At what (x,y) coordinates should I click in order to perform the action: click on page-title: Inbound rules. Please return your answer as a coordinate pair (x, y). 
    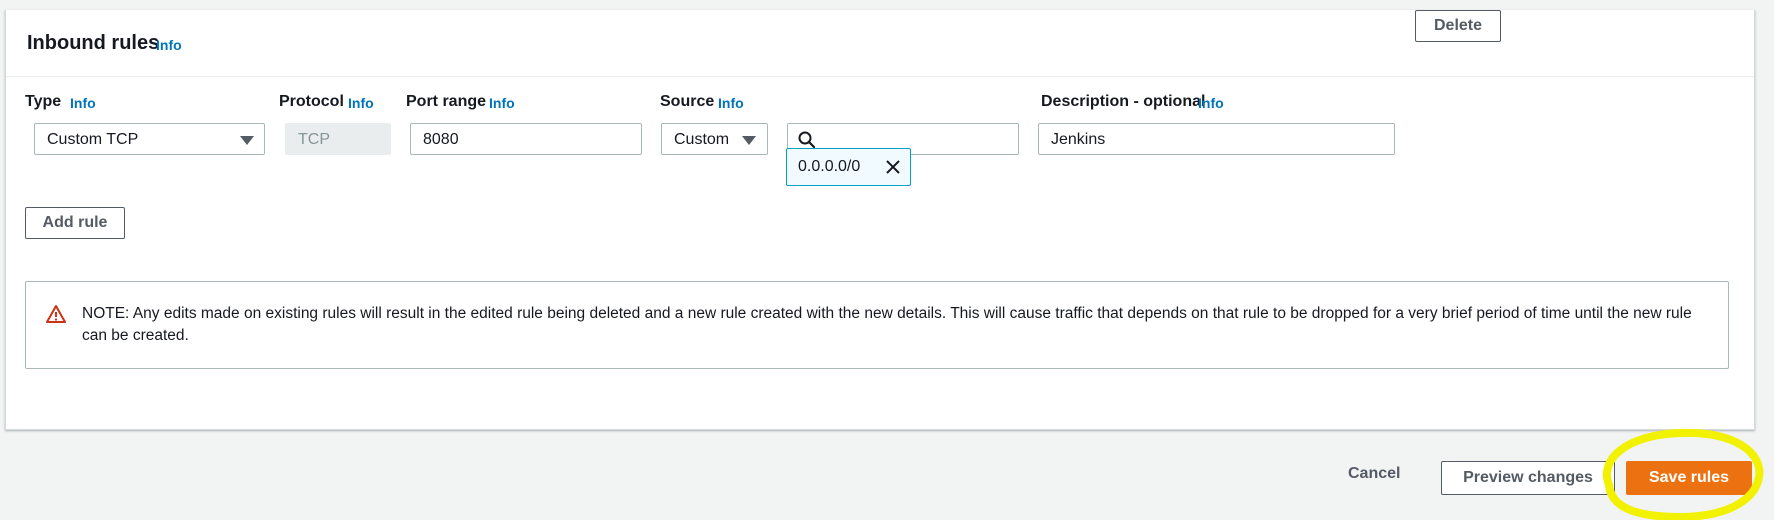
    Looking at the image, I should click on (93, 43).